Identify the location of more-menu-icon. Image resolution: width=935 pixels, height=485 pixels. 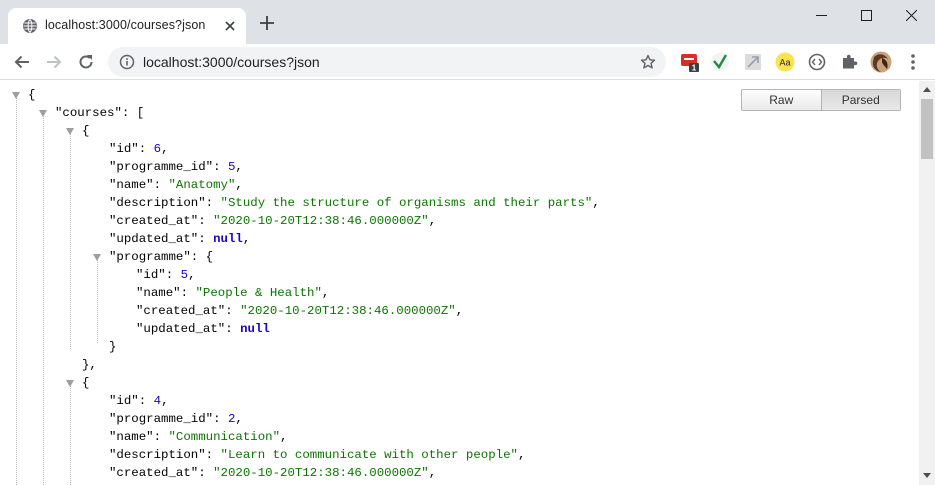
(913, 62).